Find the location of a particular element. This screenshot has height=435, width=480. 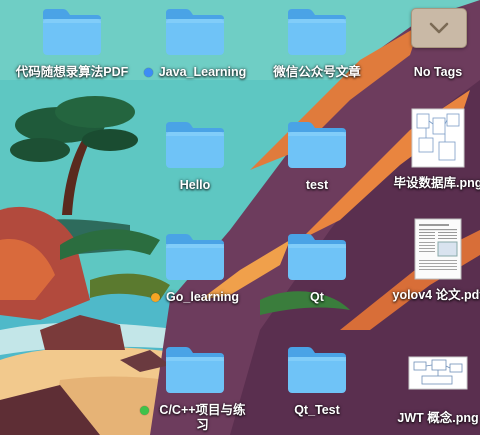

item-label: Qt is located at coordinates (317, 297).